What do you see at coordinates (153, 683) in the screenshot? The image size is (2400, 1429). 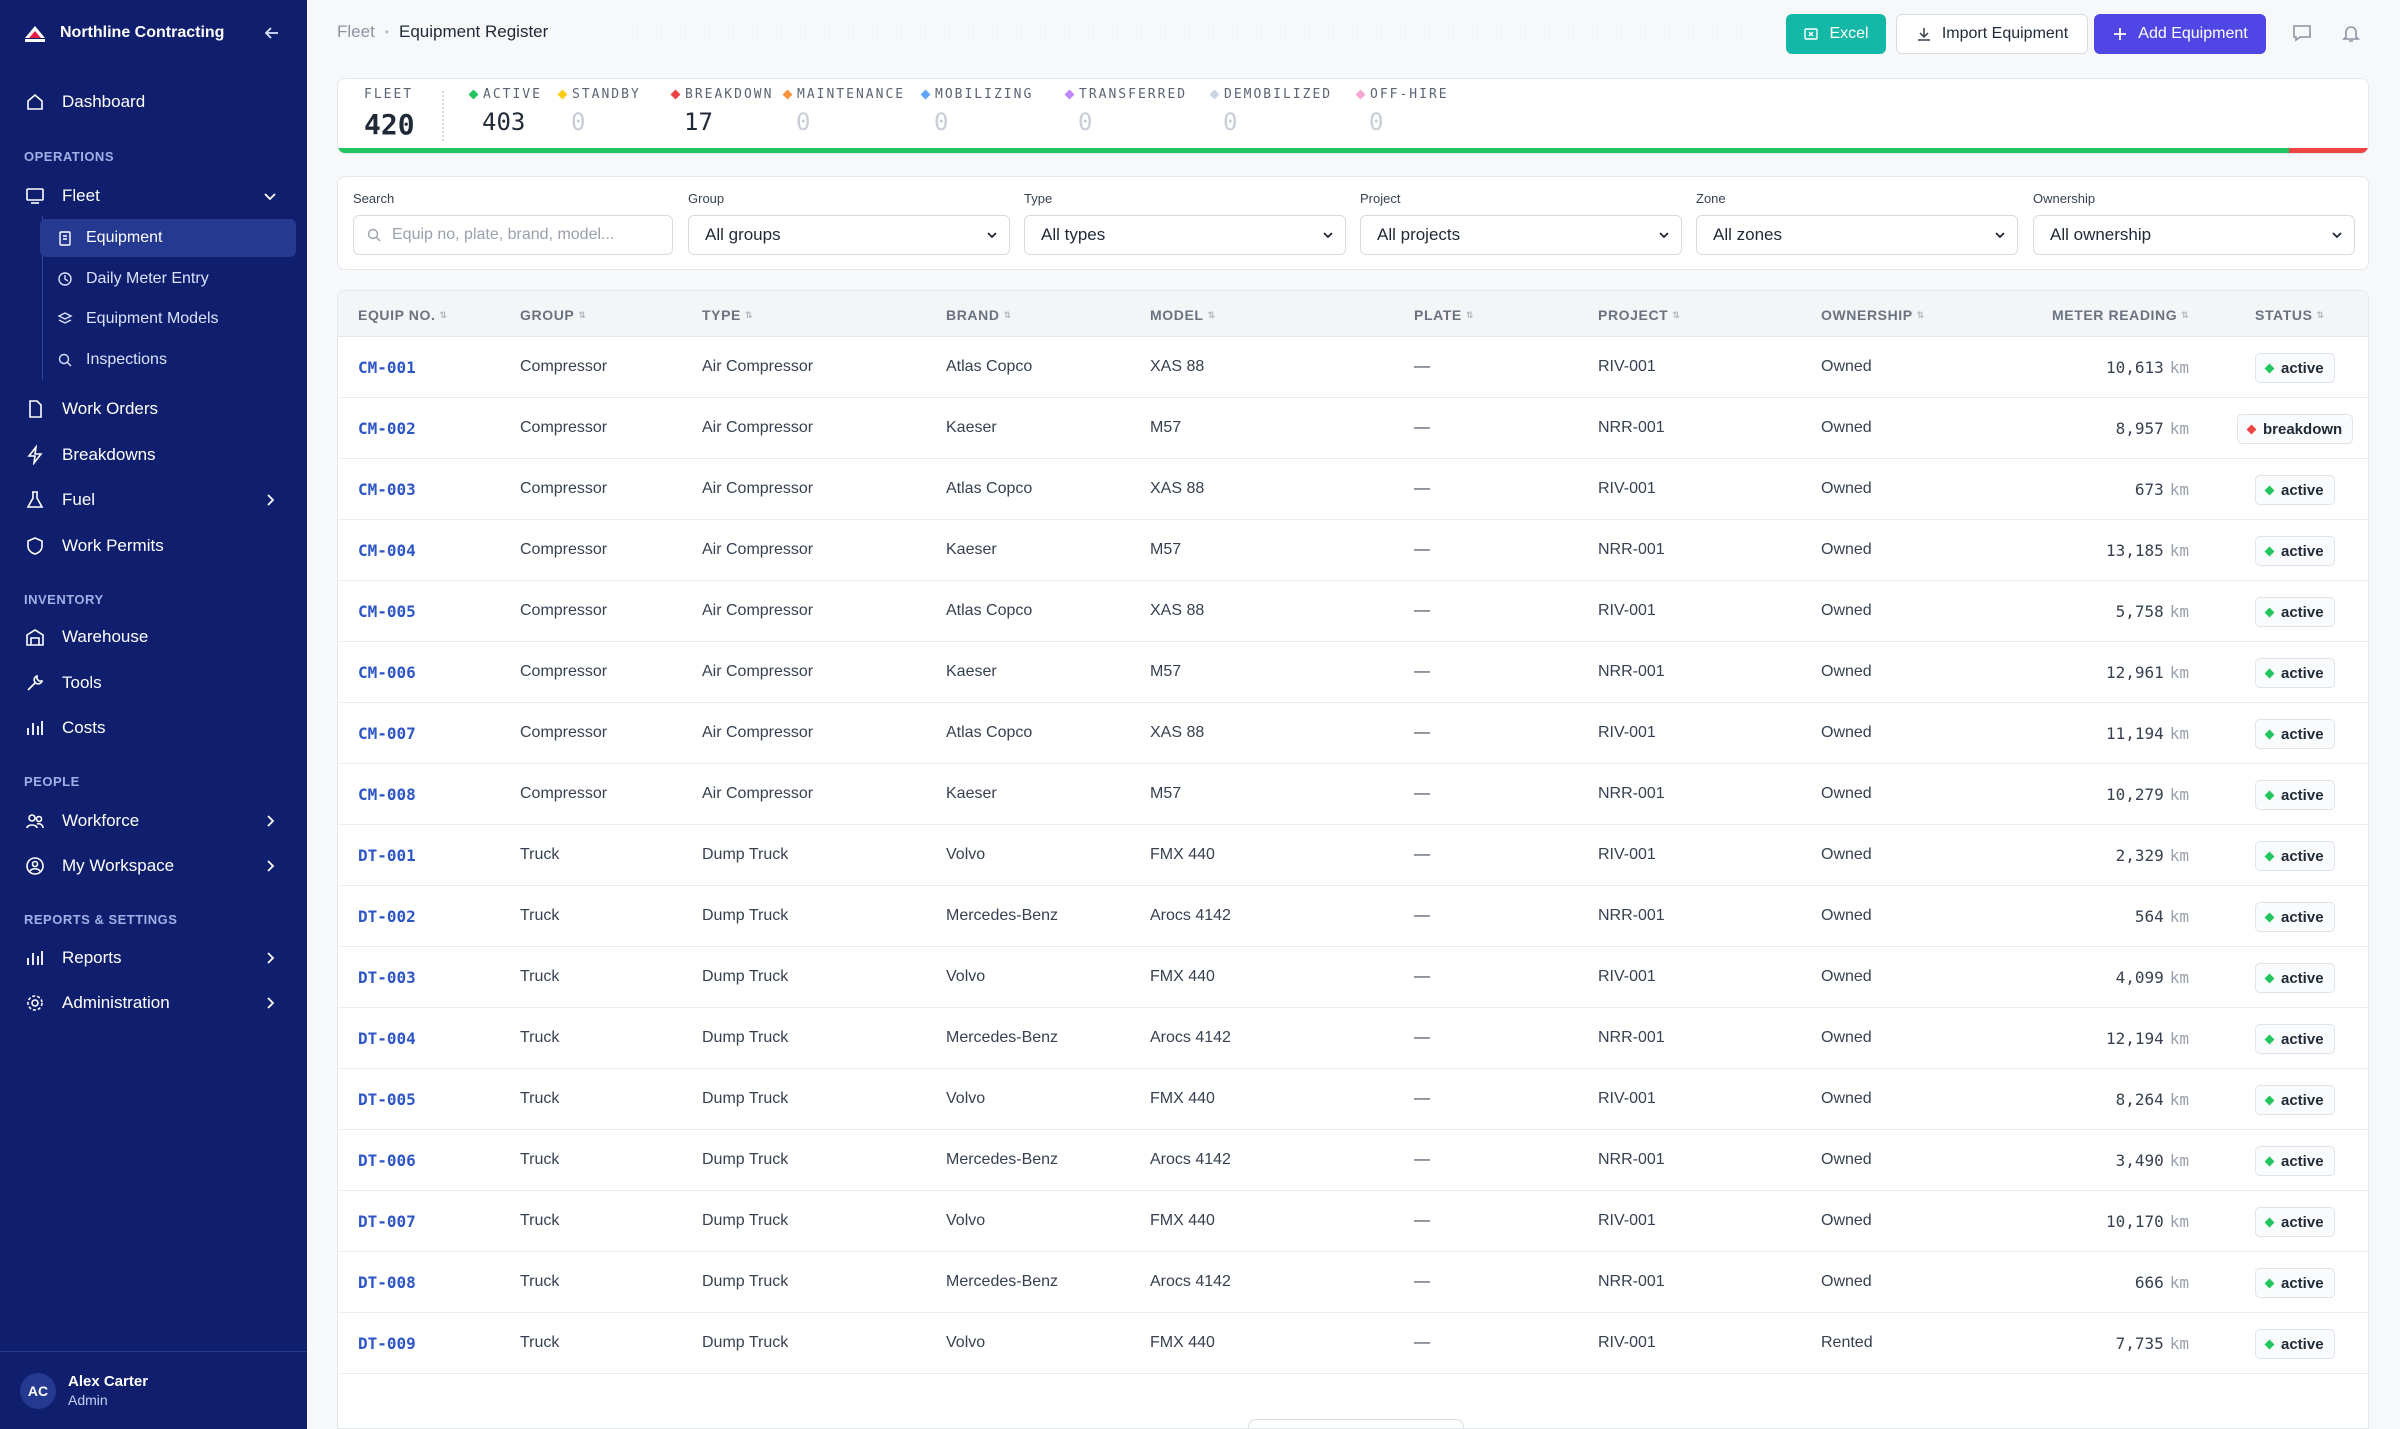 I see `nav-tools: Tools` at bounding box center [153, 683].